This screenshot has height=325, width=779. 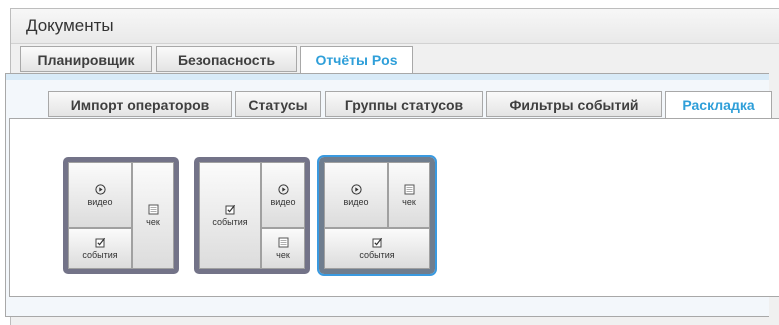 I want to click on layout-option-1: видео чек события, so click(x=121, y=215).